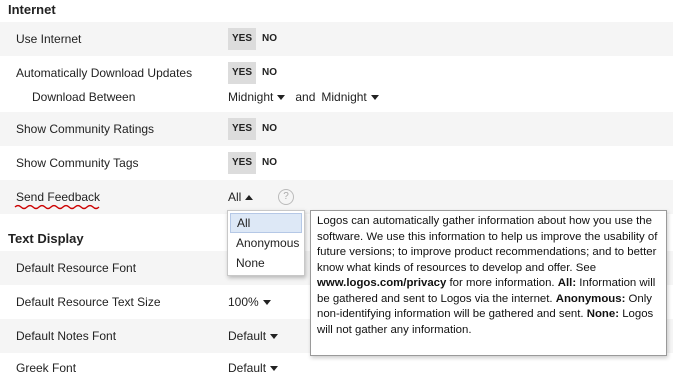 Image resolution: width=673 pixels, height=379 pixels. What do you see at coordinates (247, 368) in the screenshot?
I see `partial-row-value: Default` at bounding box center [247, 368].